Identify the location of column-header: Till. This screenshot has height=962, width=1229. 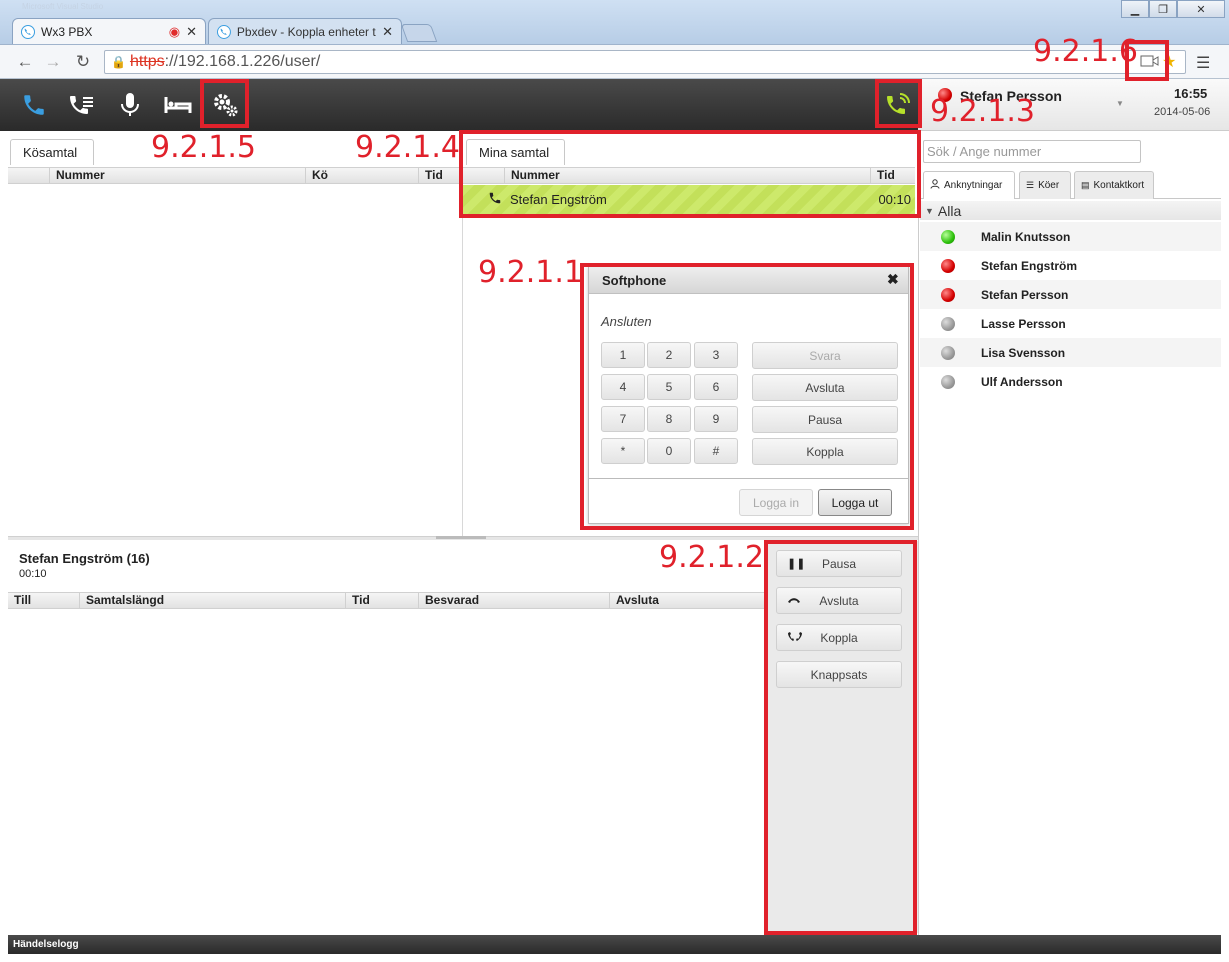
(44, 600).